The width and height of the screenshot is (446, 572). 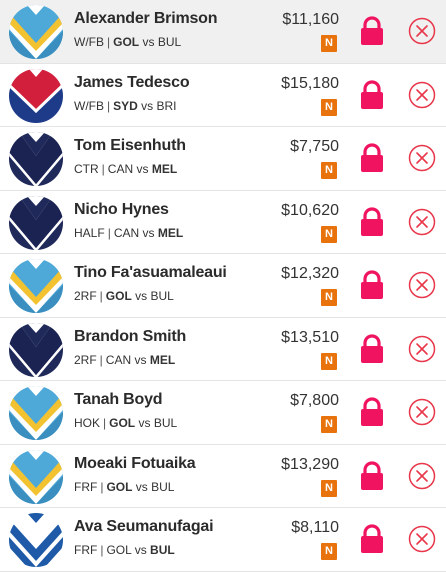 I want to click on player-price: $7,800, so click(x=314, y=400).